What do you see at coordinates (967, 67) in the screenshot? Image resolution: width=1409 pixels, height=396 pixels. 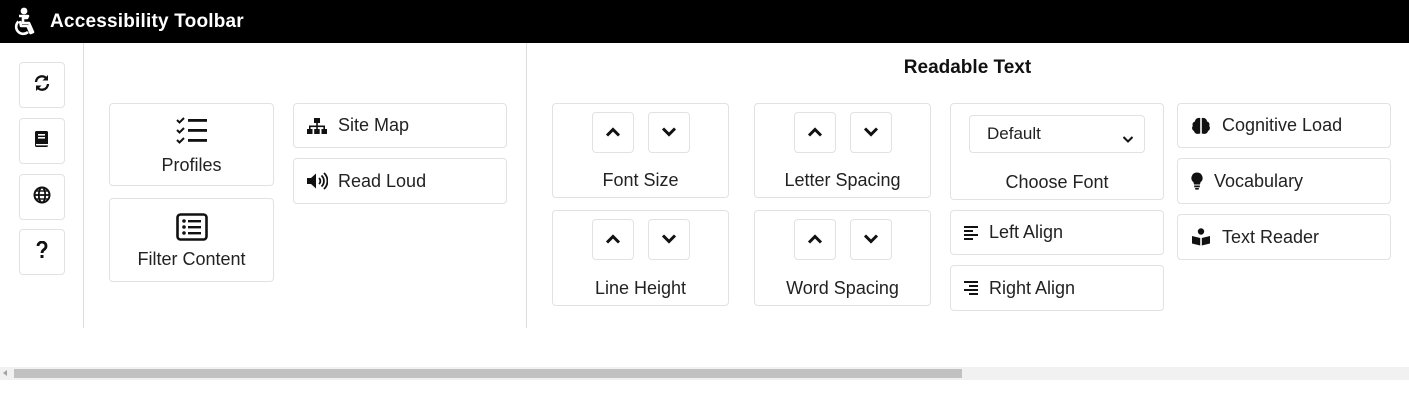 I see `readable-text-title: Readable Text` at bounding box center [967, 67].